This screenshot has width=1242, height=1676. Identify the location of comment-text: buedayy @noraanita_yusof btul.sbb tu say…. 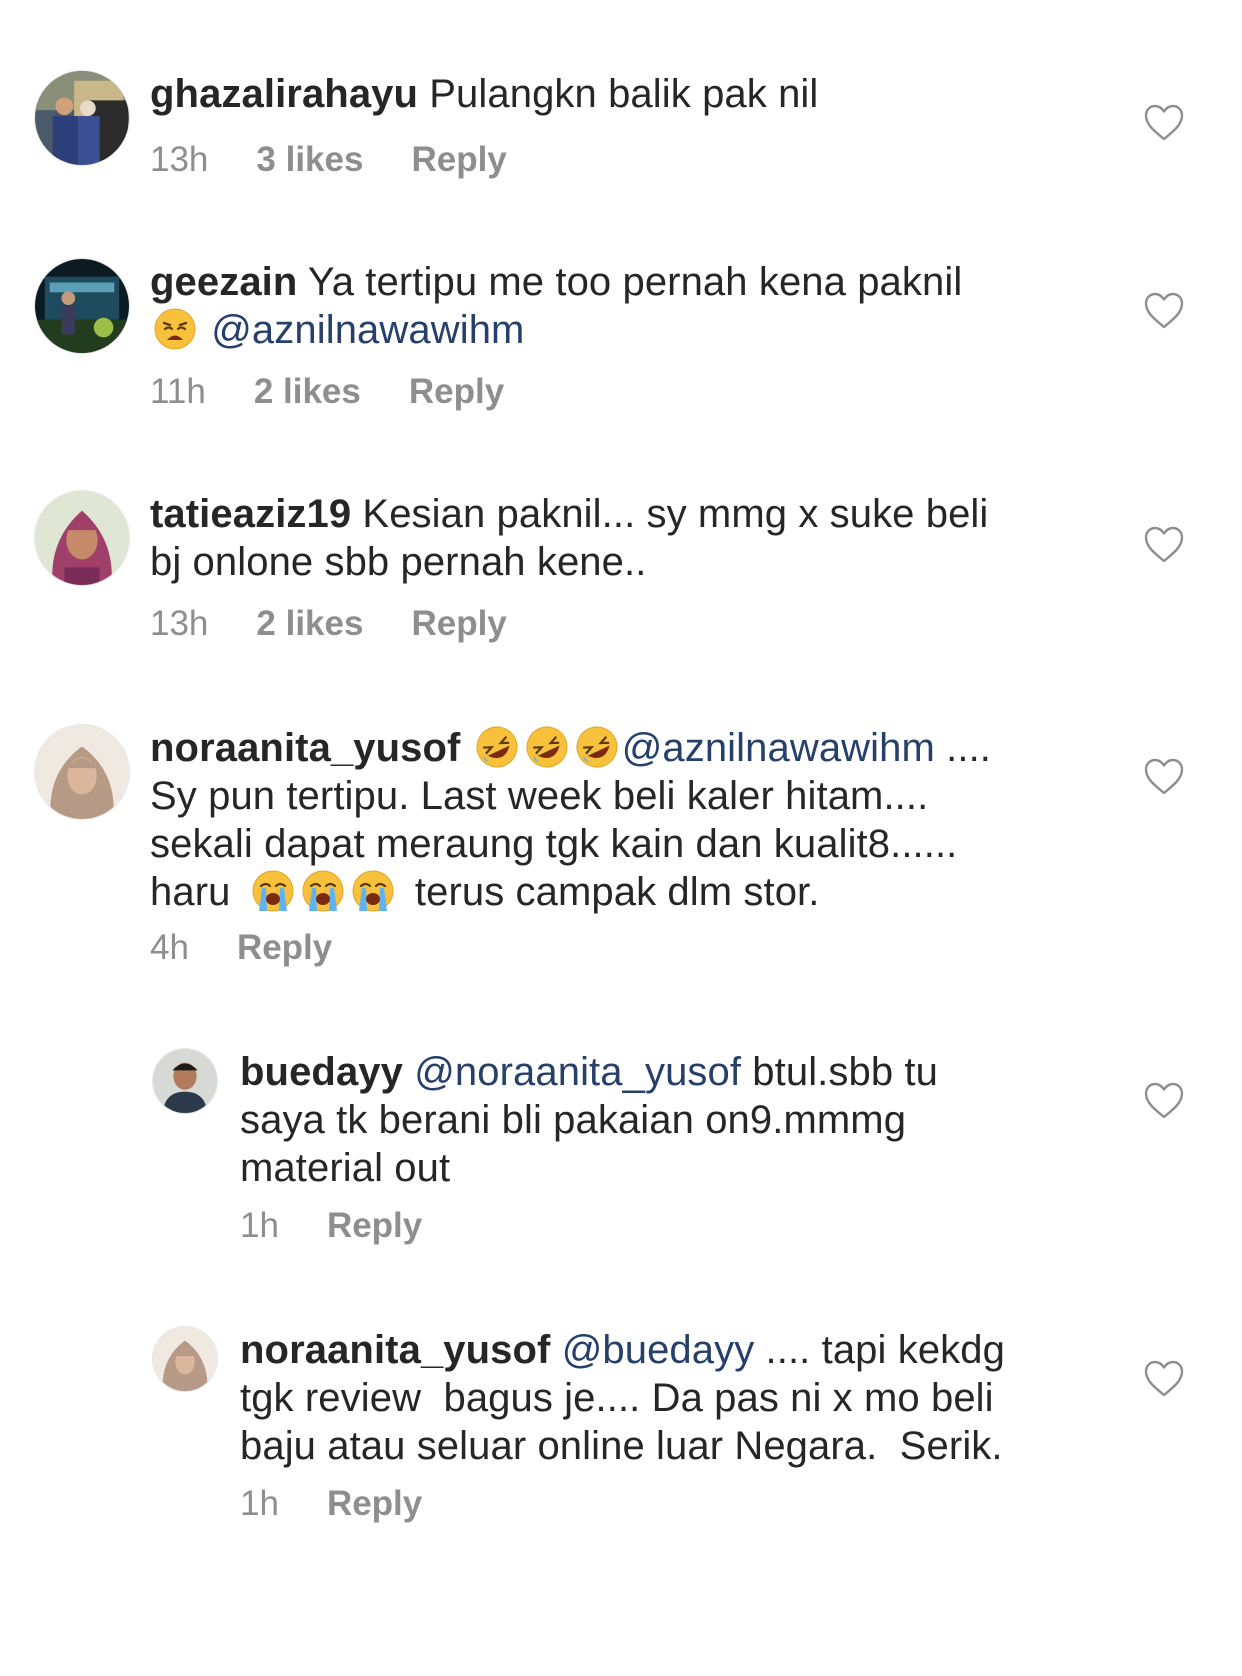
(589, 1120).